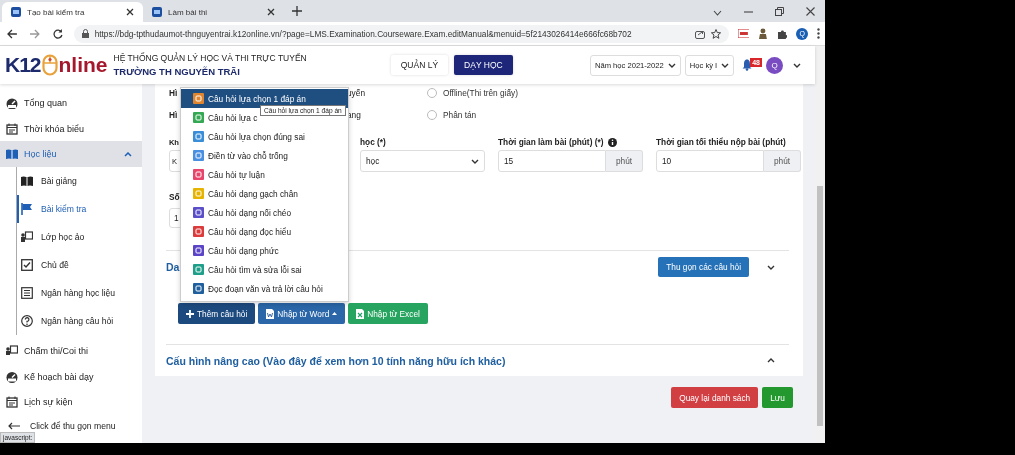 This screenshot has height=455, width=1015. Describe the element at coordinates (57, 33) in the screenshot. I see `reload-icon` at that location.